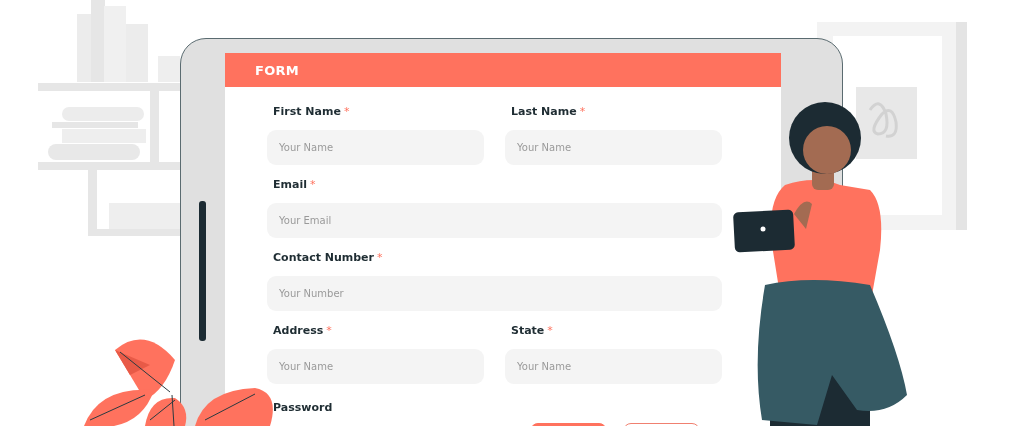  I want to click on input-field: Your Email, so click(494, 220).